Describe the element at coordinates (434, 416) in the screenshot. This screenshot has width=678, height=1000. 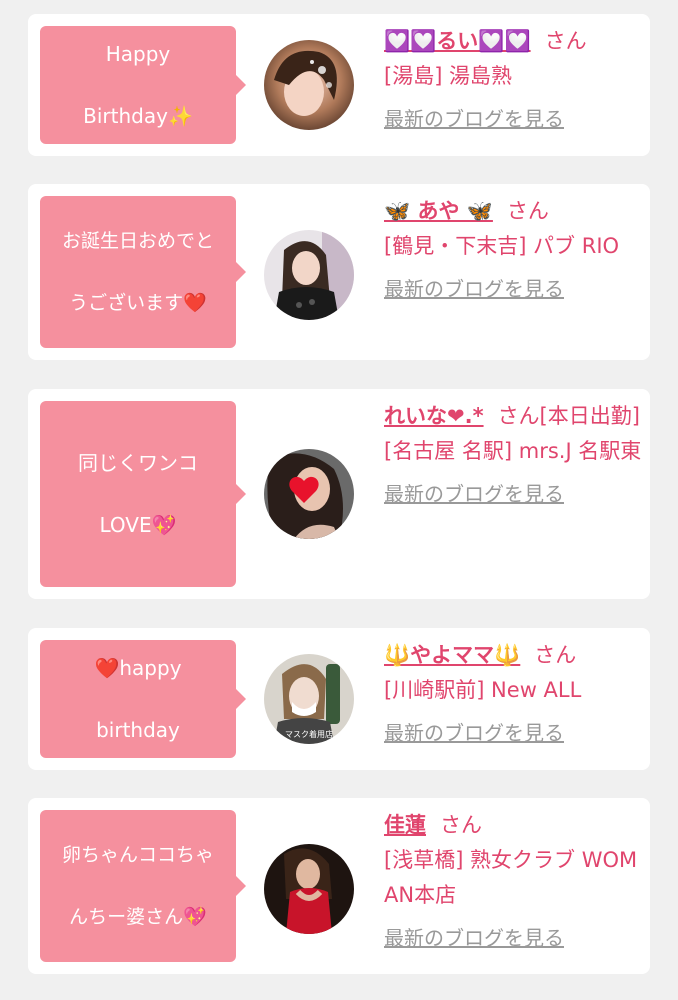
I see `cast-name-link: れいな❤︎.*` at that location.